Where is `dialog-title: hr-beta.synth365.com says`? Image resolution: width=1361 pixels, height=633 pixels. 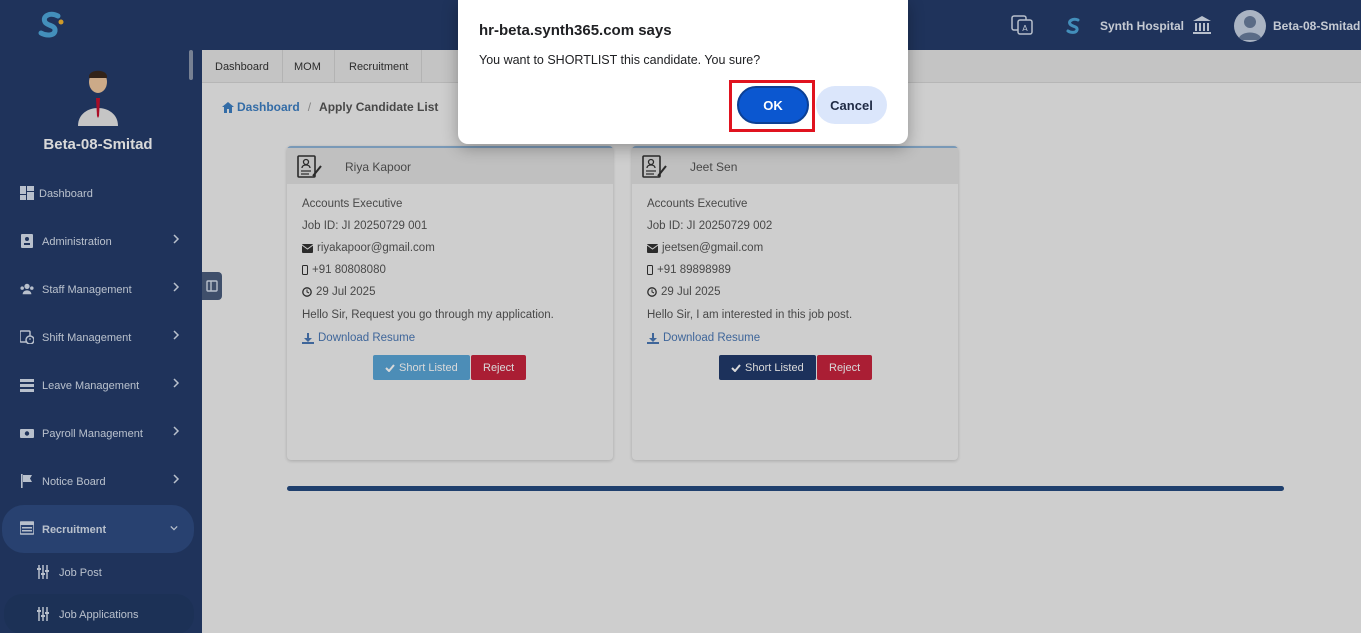 dialog-title: hr-beta.synth365.com says is located at coordinates (575, 30).